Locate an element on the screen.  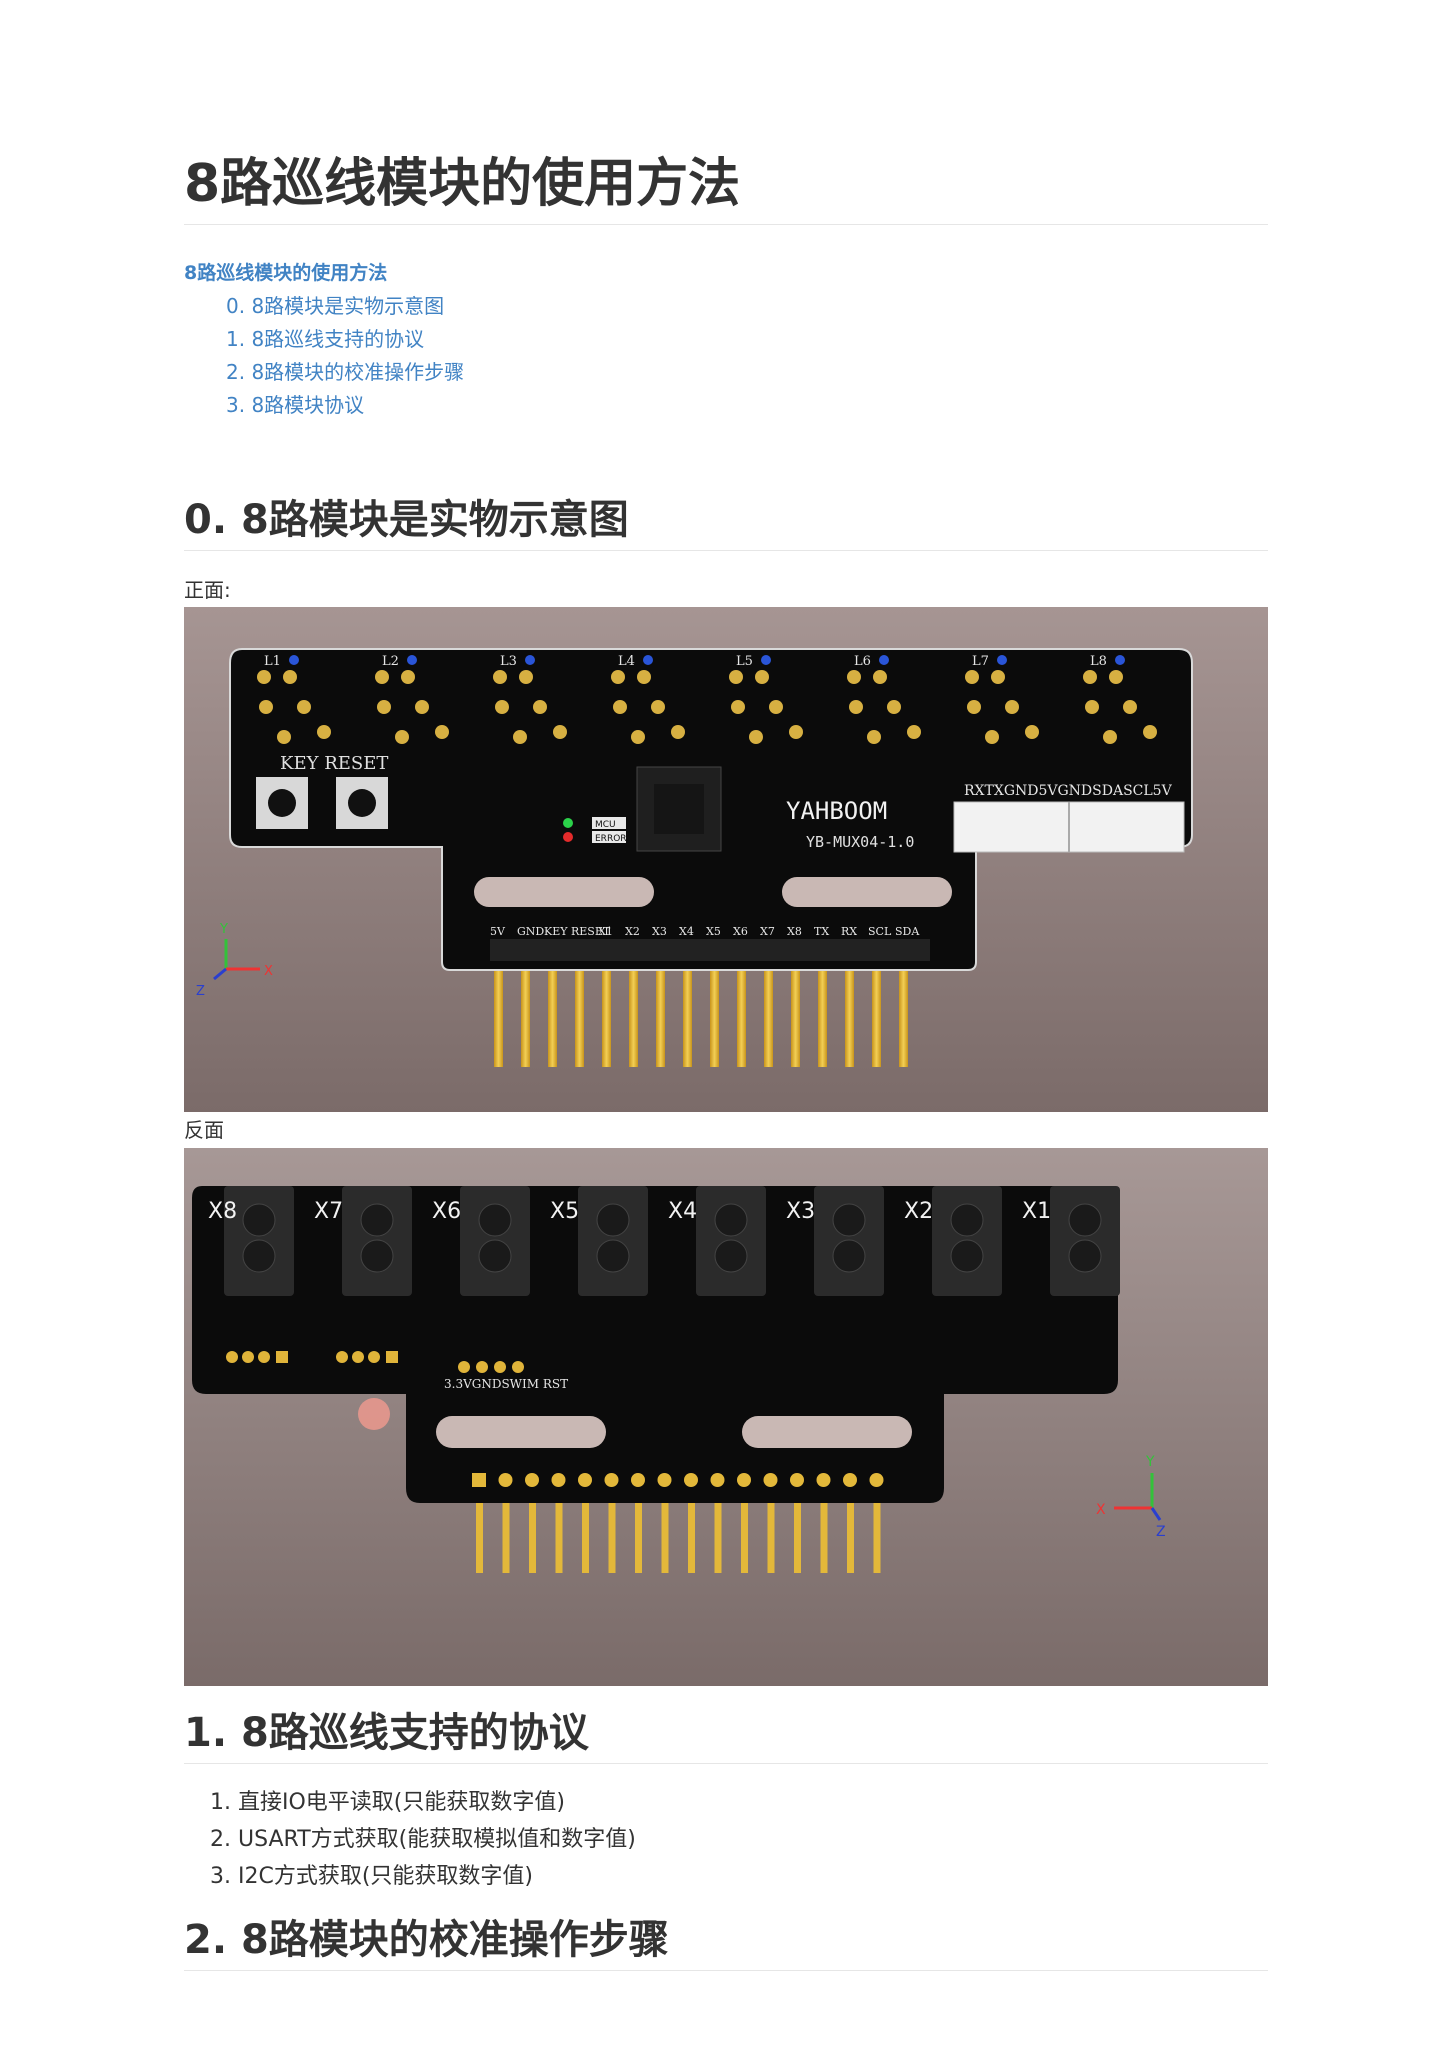
section-1-heading: 1. 8路巡线支持的协议 is located at coordinates (726, 1734).